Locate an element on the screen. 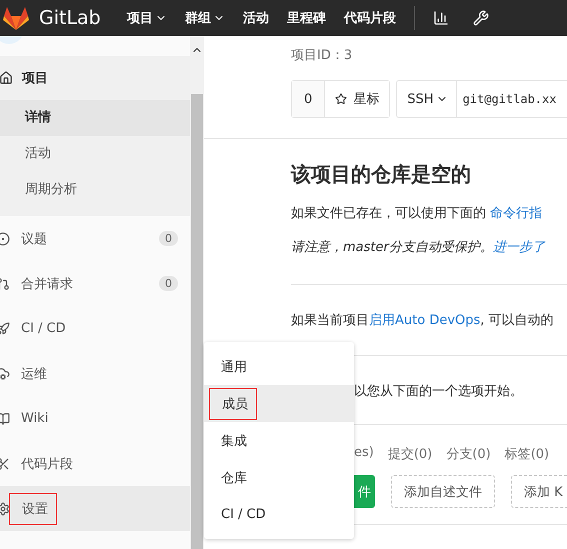  nav-link: 群组 is located at coordinates (204, 18).